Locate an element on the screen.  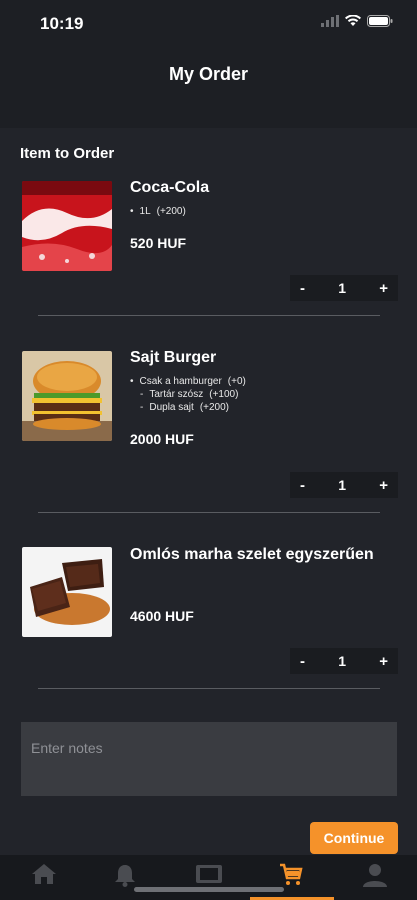
status-icons is located at coordinates (357, 21).